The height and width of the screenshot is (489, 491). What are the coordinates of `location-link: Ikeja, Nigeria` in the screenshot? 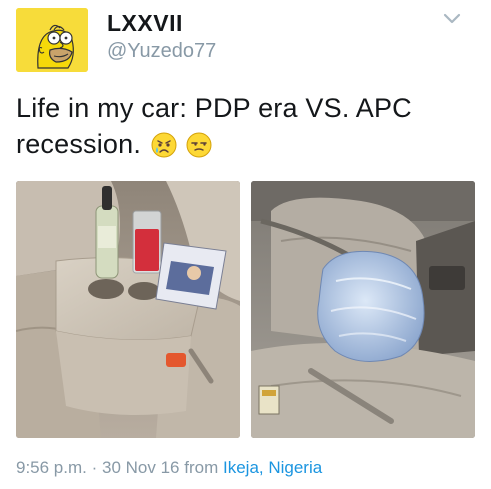 It's located at (272, 467).